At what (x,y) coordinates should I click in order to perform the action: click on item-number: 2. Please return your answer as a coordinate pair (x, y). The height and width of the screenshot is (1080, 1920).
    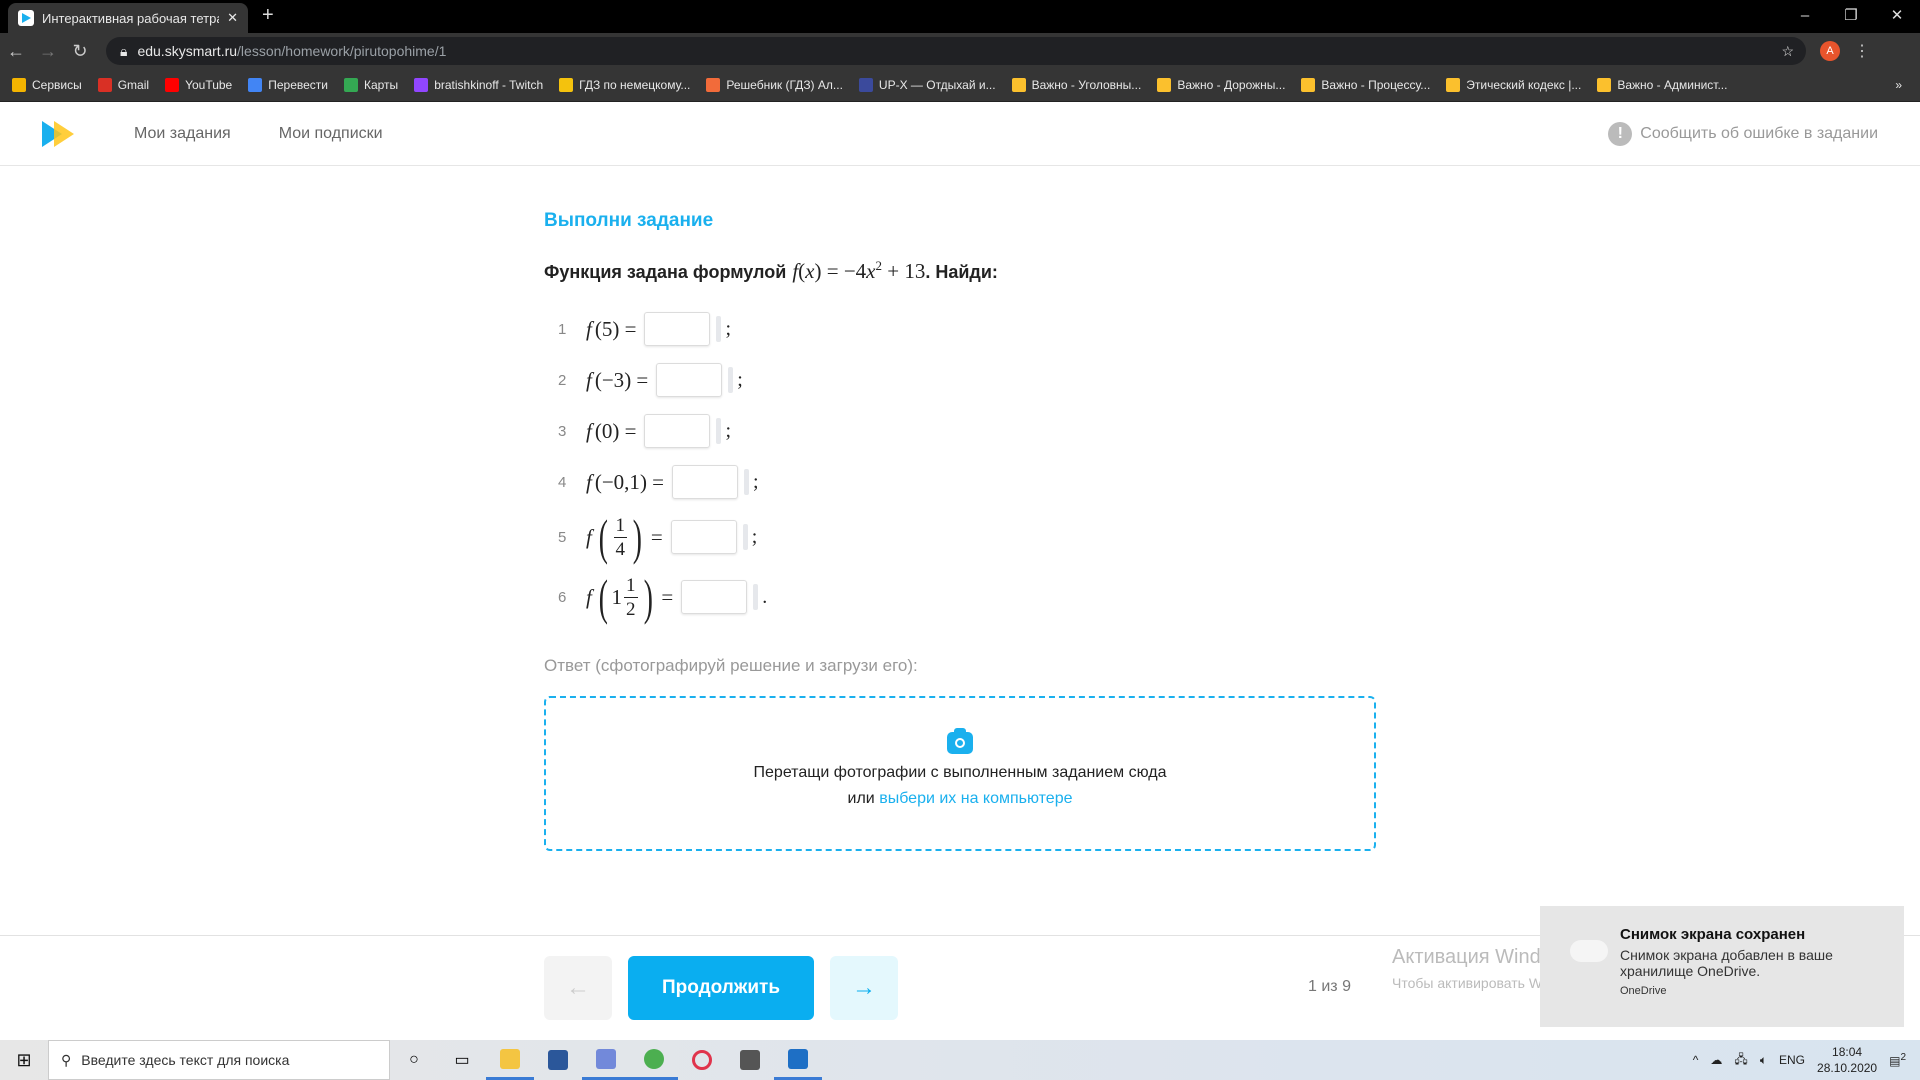
    Looking at the image, I should click on (562, 380).